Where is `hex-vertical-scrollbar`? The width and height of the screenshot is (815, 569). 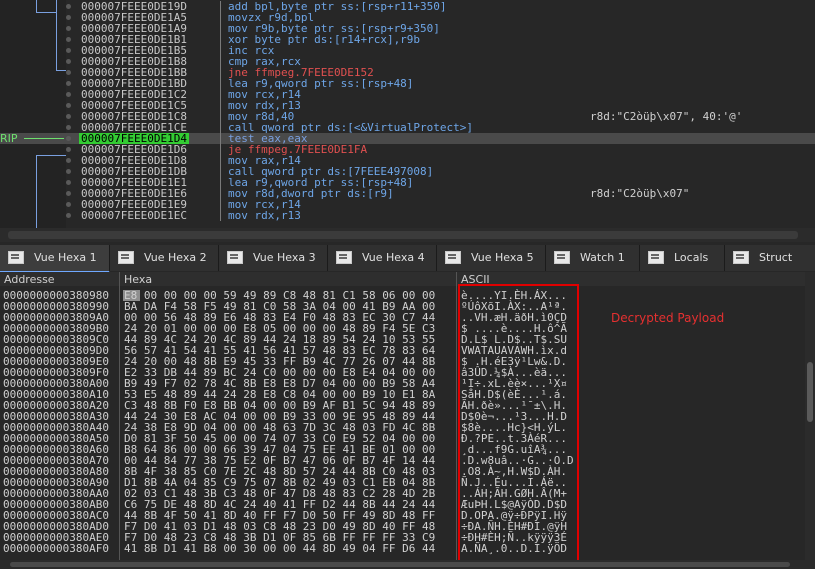 hex-vertical-scrollbar is located at coordinates (810, 416).